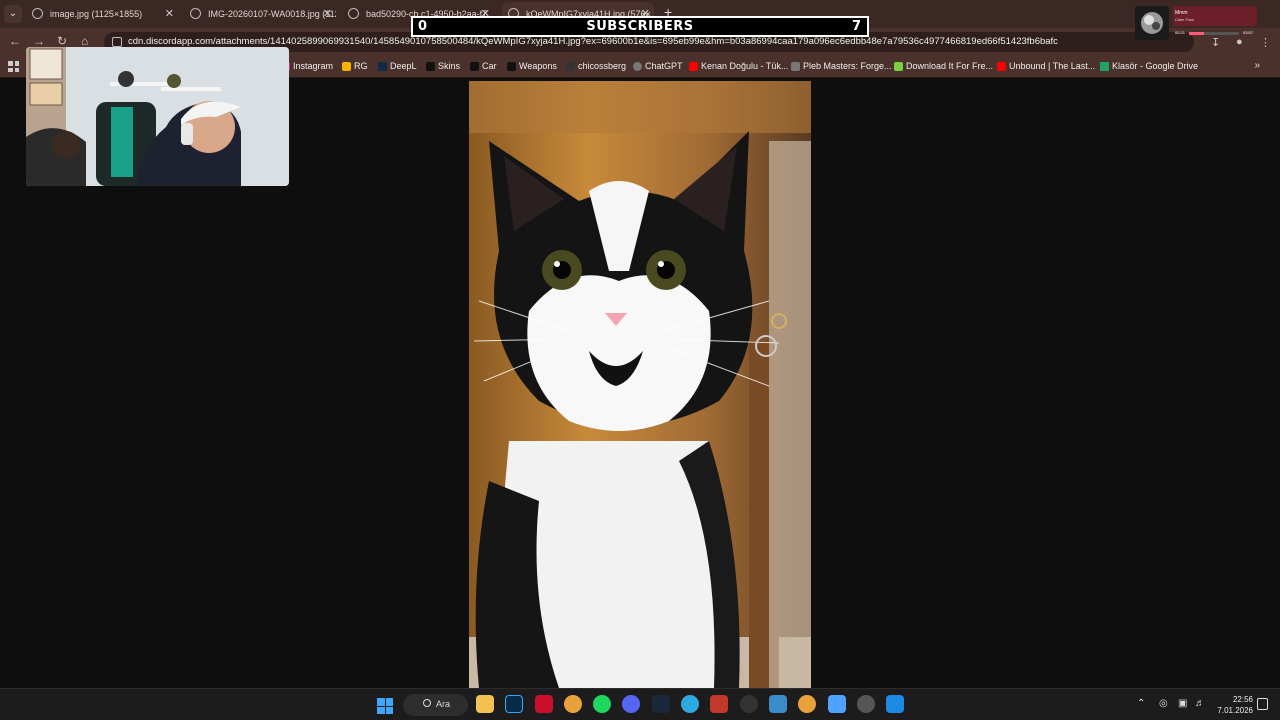  What do you see at coordinates (1200, 703) in the screenshot?
I see `volume-icon: ♬` at bounding box center [1200, 703].